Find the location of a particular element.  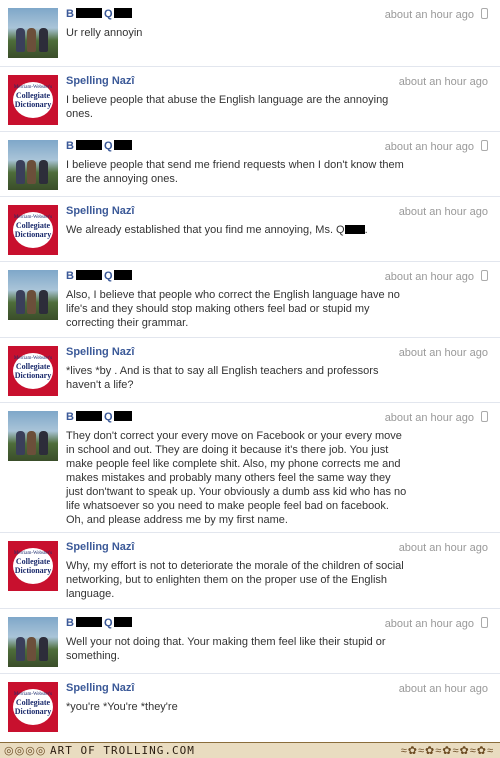

message-text: *you're *You're *they're is located at coordinates (122, 707).